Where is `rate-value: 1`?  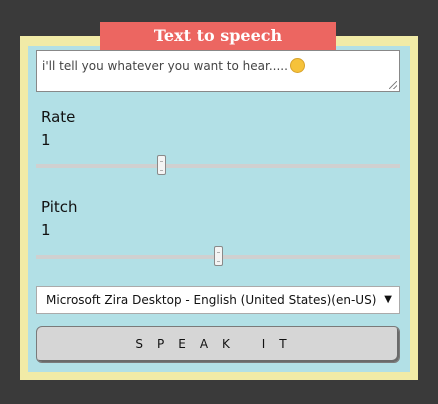 rate-value: 1 is located at coordinates (46, 140).